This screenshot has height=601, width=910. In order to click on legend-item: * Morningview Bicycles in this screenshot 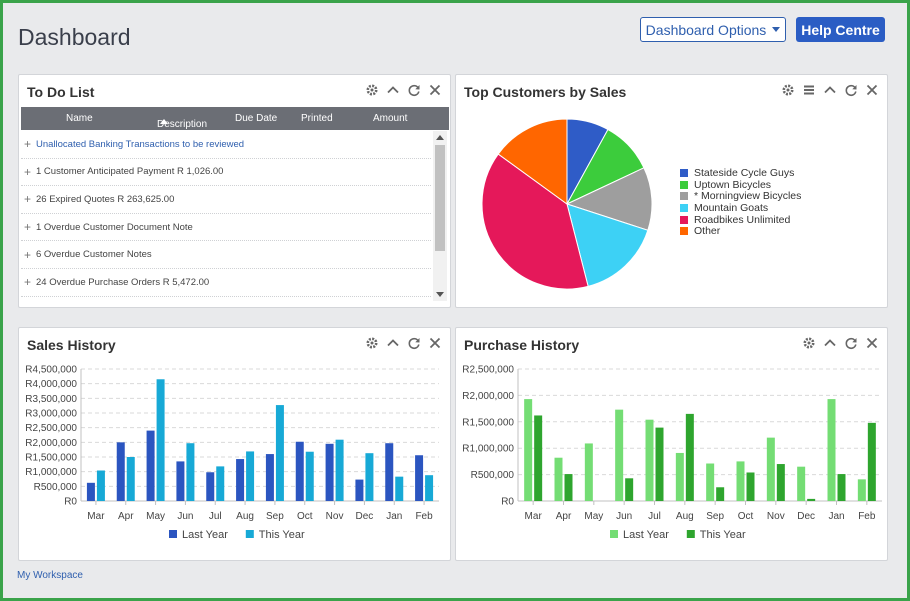, I will do `click(740, 196)`.